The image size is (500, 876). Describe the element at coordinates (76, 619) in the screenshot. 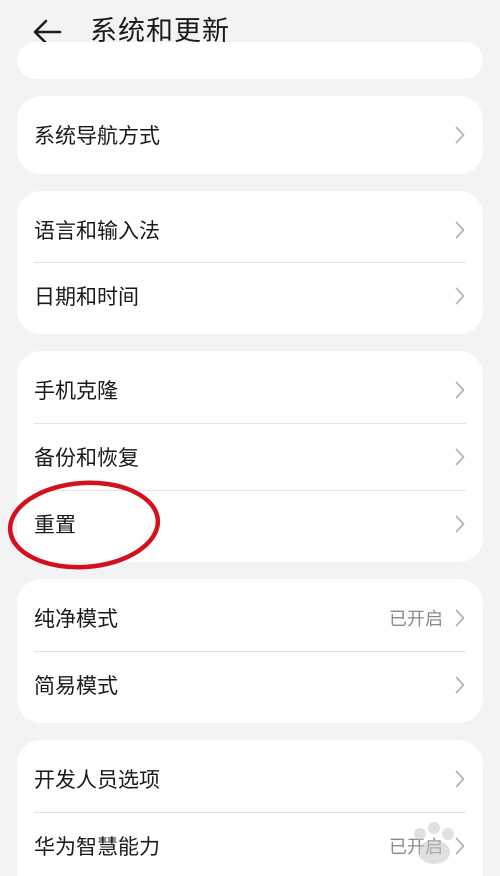

I see `settings-item-label: 纯净模式` at that location.